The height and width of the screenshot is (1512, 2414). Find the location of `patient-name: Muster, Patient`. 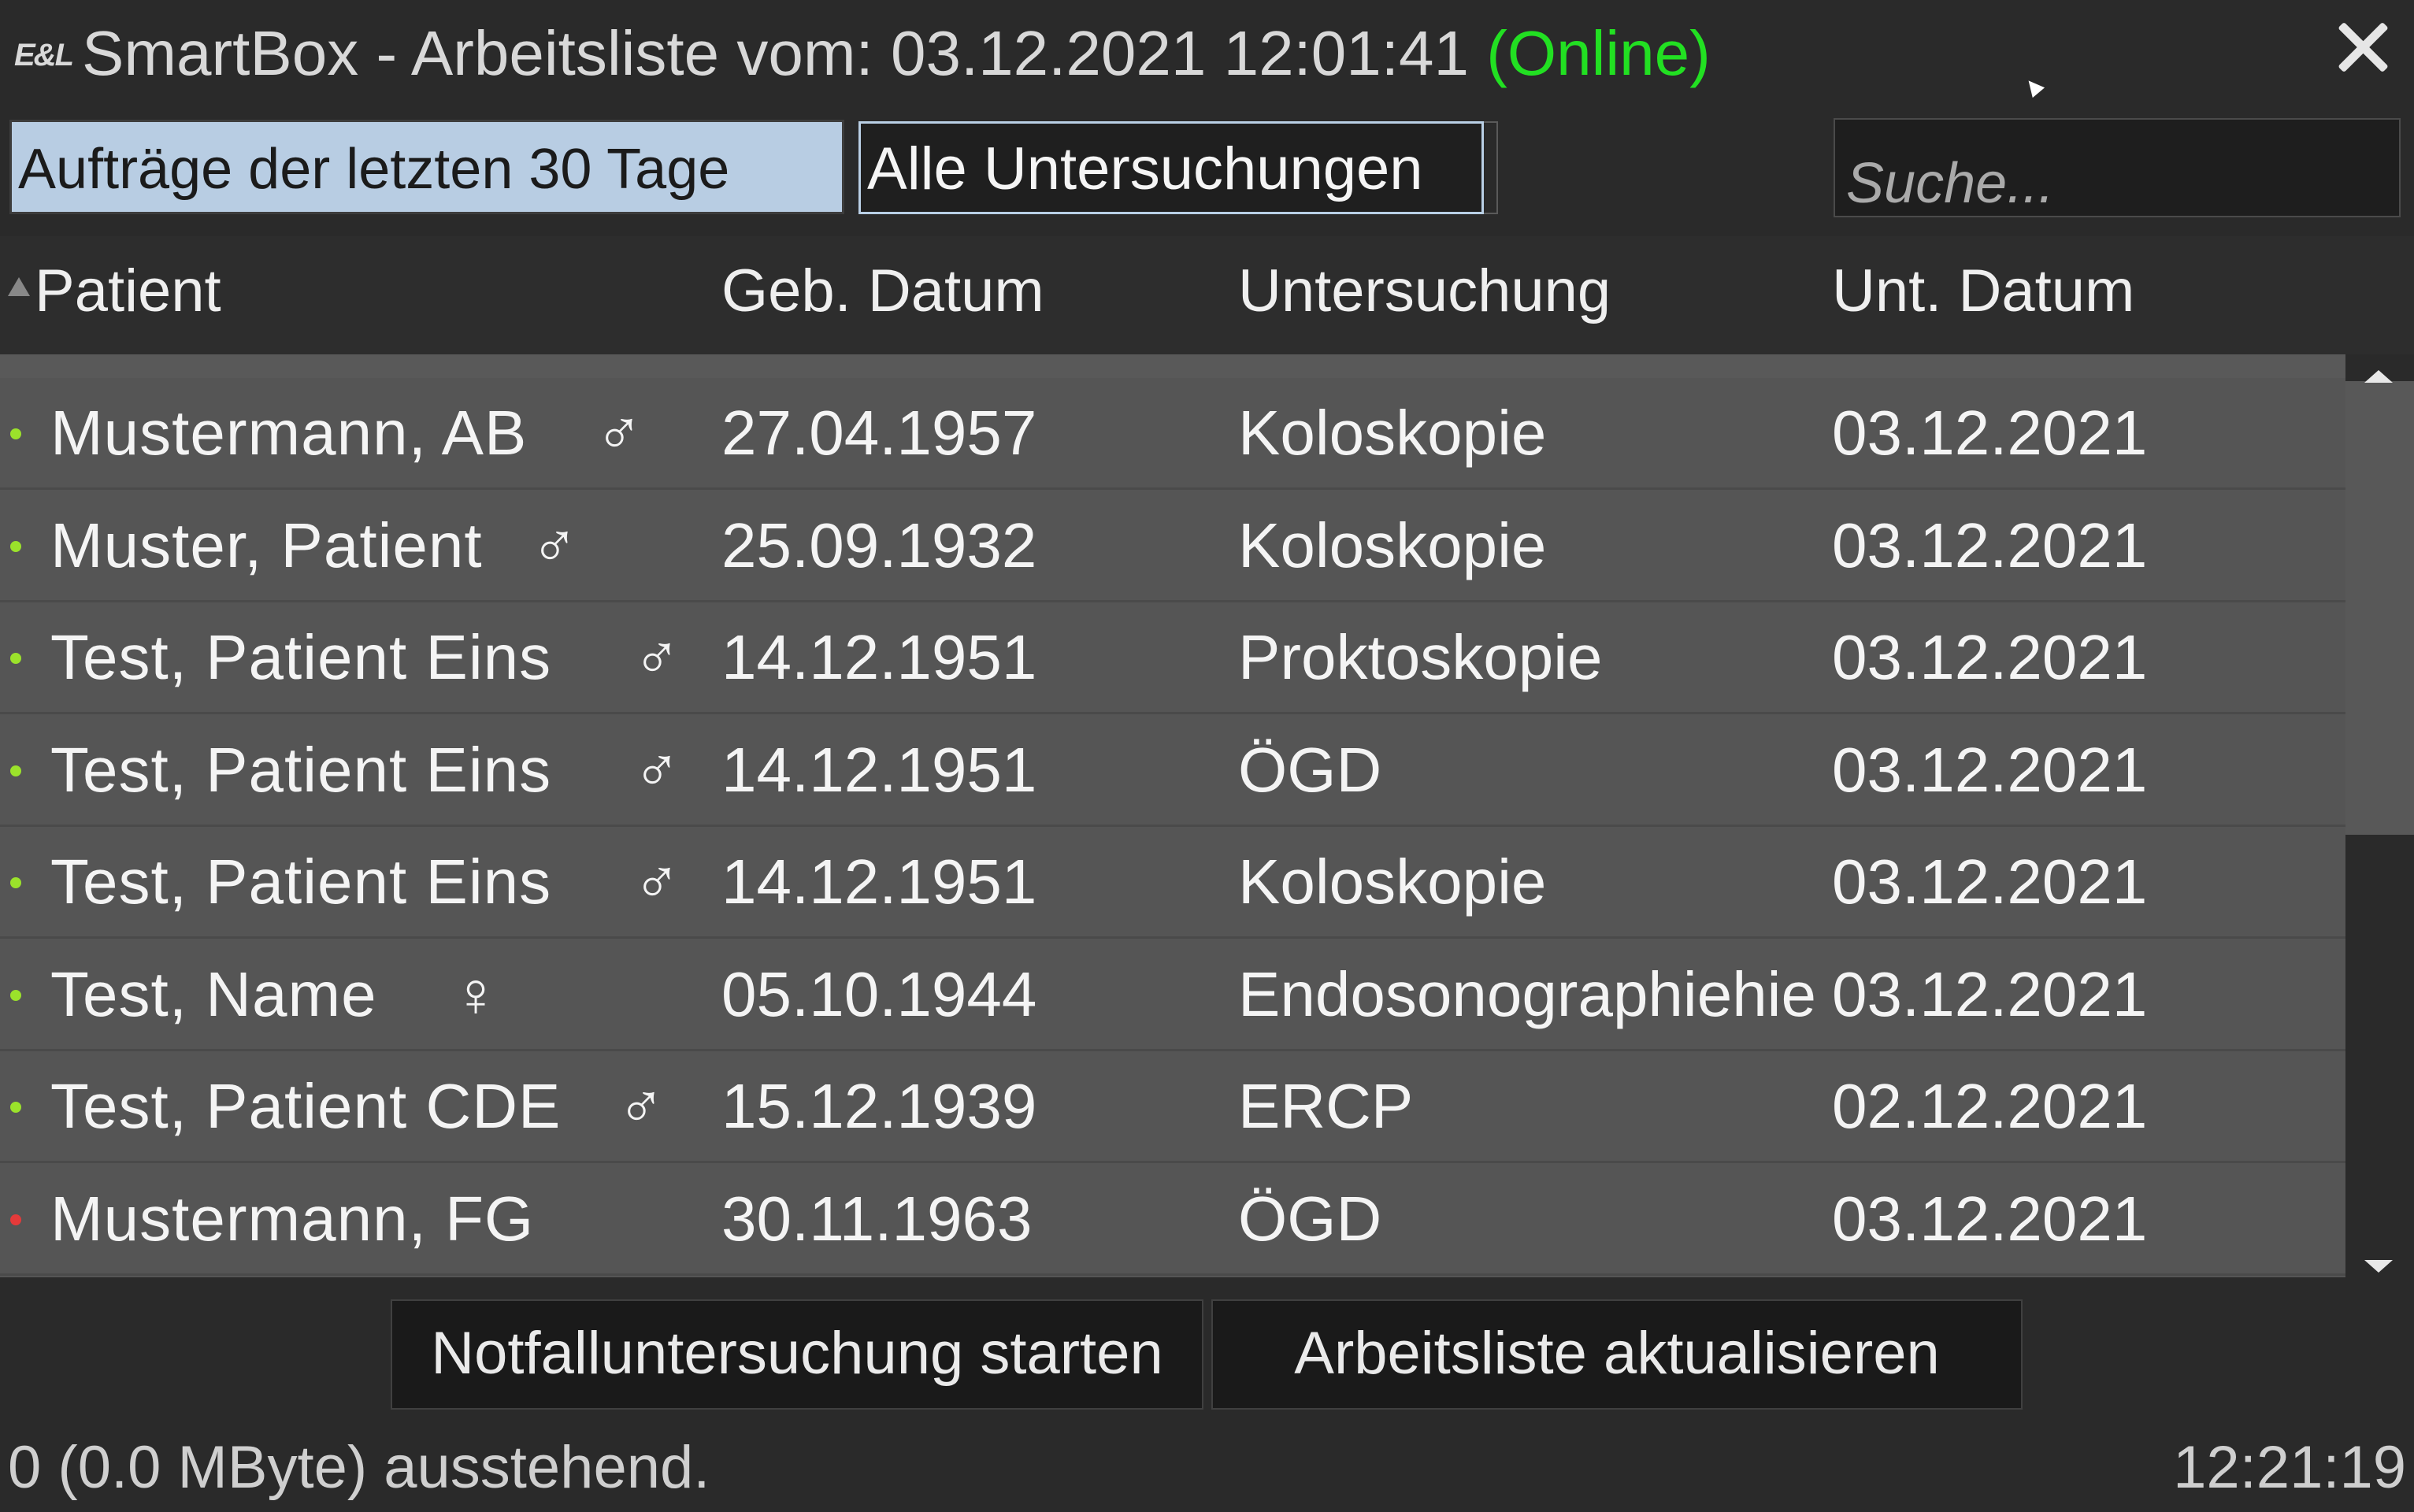

patient-name: Muster, Patient is located at coordinates (266, 545).